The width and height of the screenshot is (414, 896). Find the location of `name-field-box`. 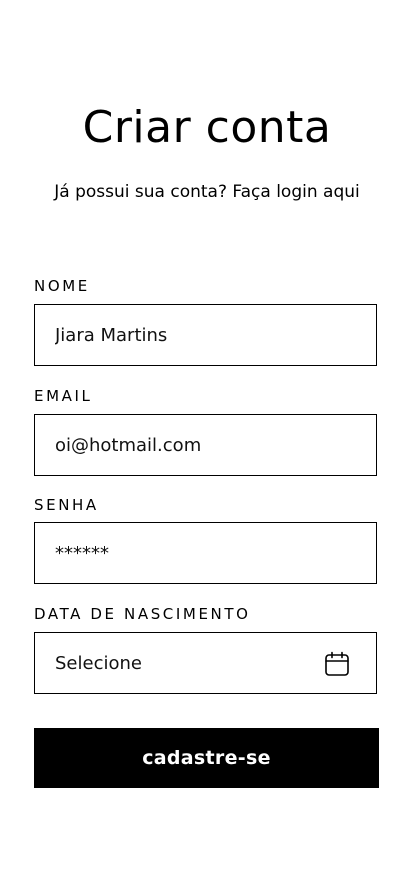

name-field-box is located at coordinates (205, 335).